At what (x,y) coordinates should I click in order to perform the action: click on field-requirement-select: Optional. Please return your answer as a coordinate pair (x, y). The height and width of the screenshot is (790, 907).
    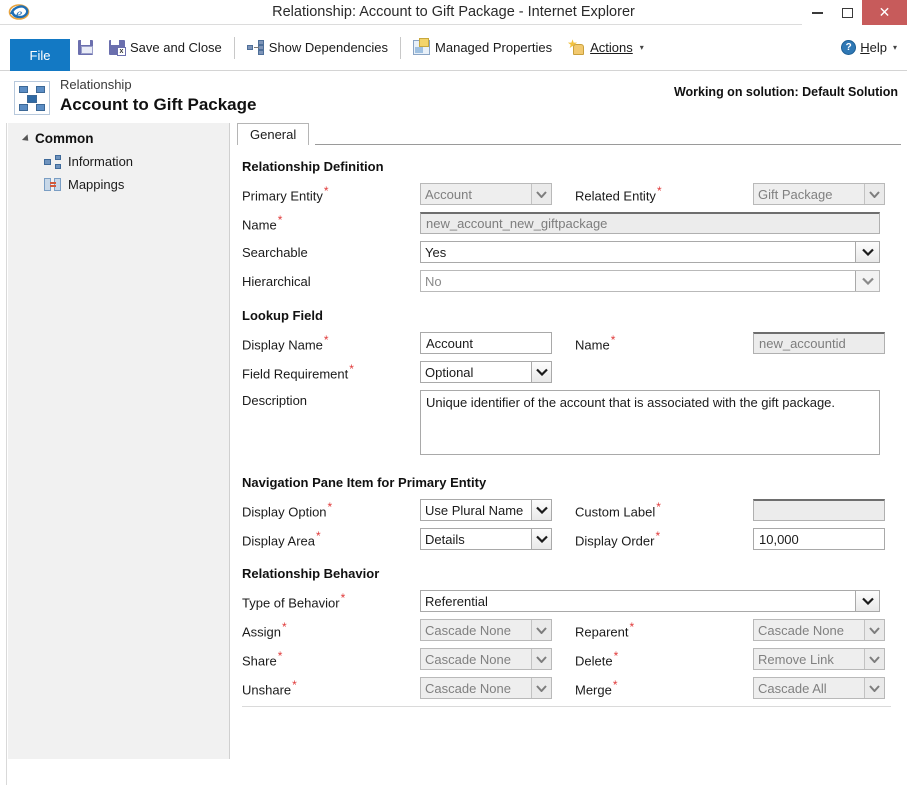
    Looking at the image, I should click on (486, 372).